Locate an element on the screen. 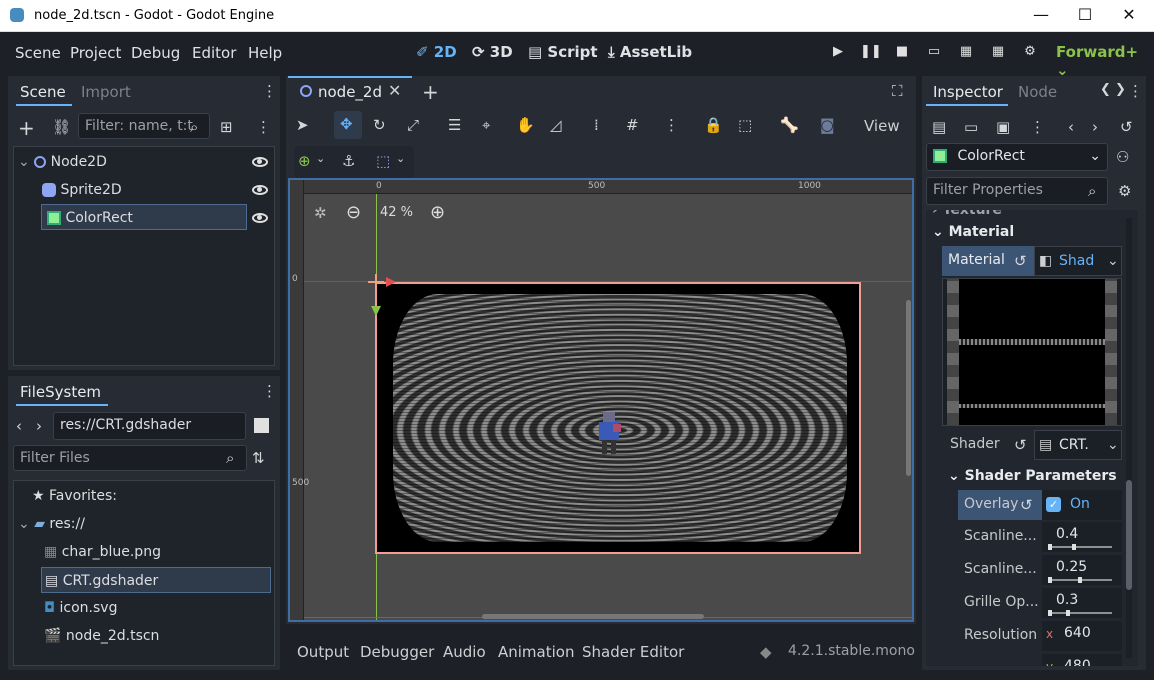 This screenshot has height=680, width=1154. play-scene-icon: ▦ is located at coordinates (966, 54).